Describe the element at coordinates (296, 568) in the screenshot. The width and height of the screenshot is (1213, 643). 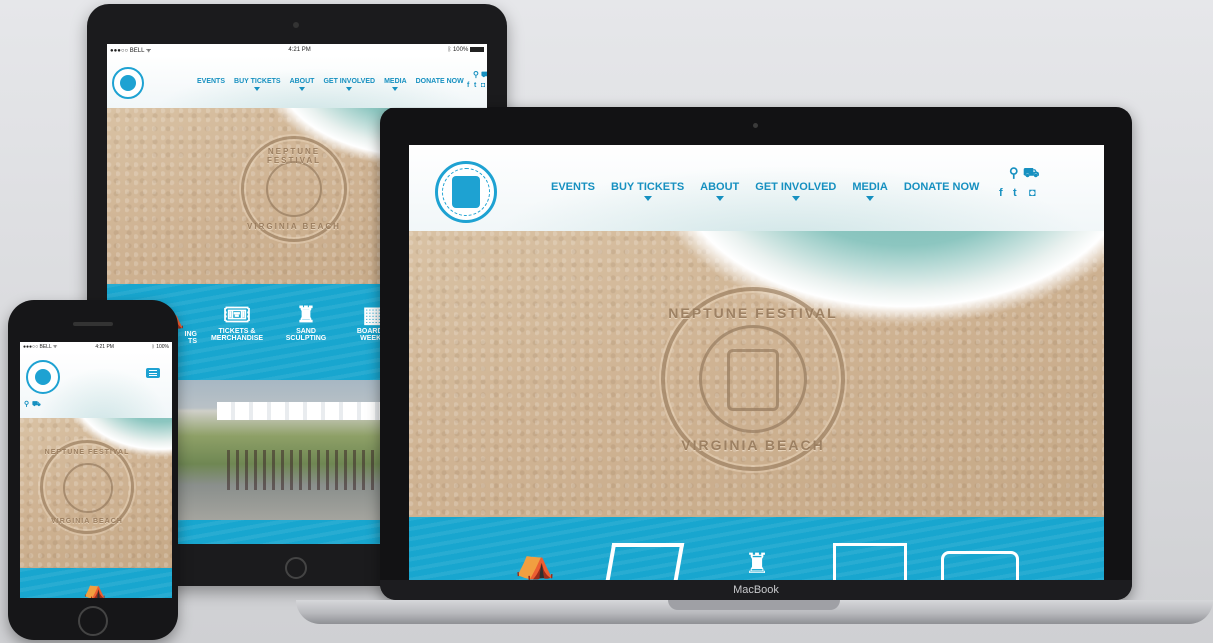
I see `tablet-home-button` at that location.